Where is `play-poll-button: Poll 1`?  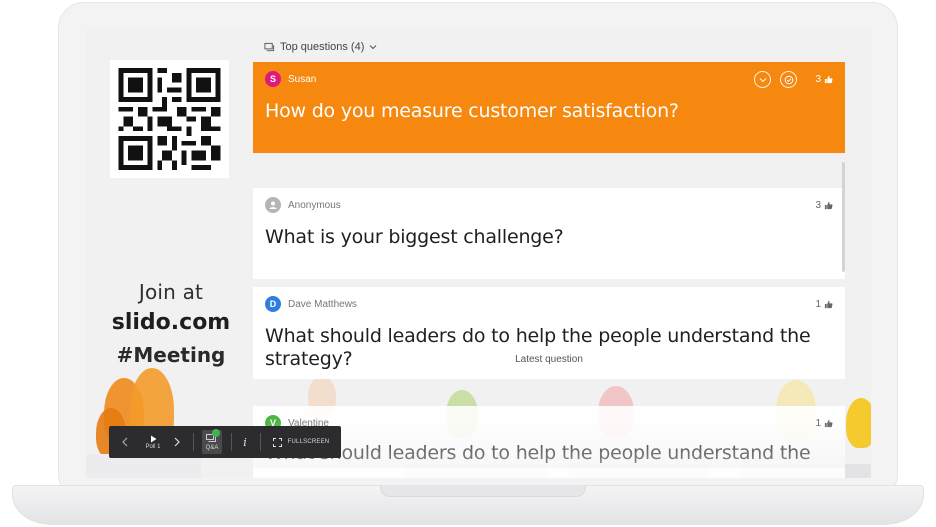
play-poll-button: Poll 1 is located at coordinates (153, 442).